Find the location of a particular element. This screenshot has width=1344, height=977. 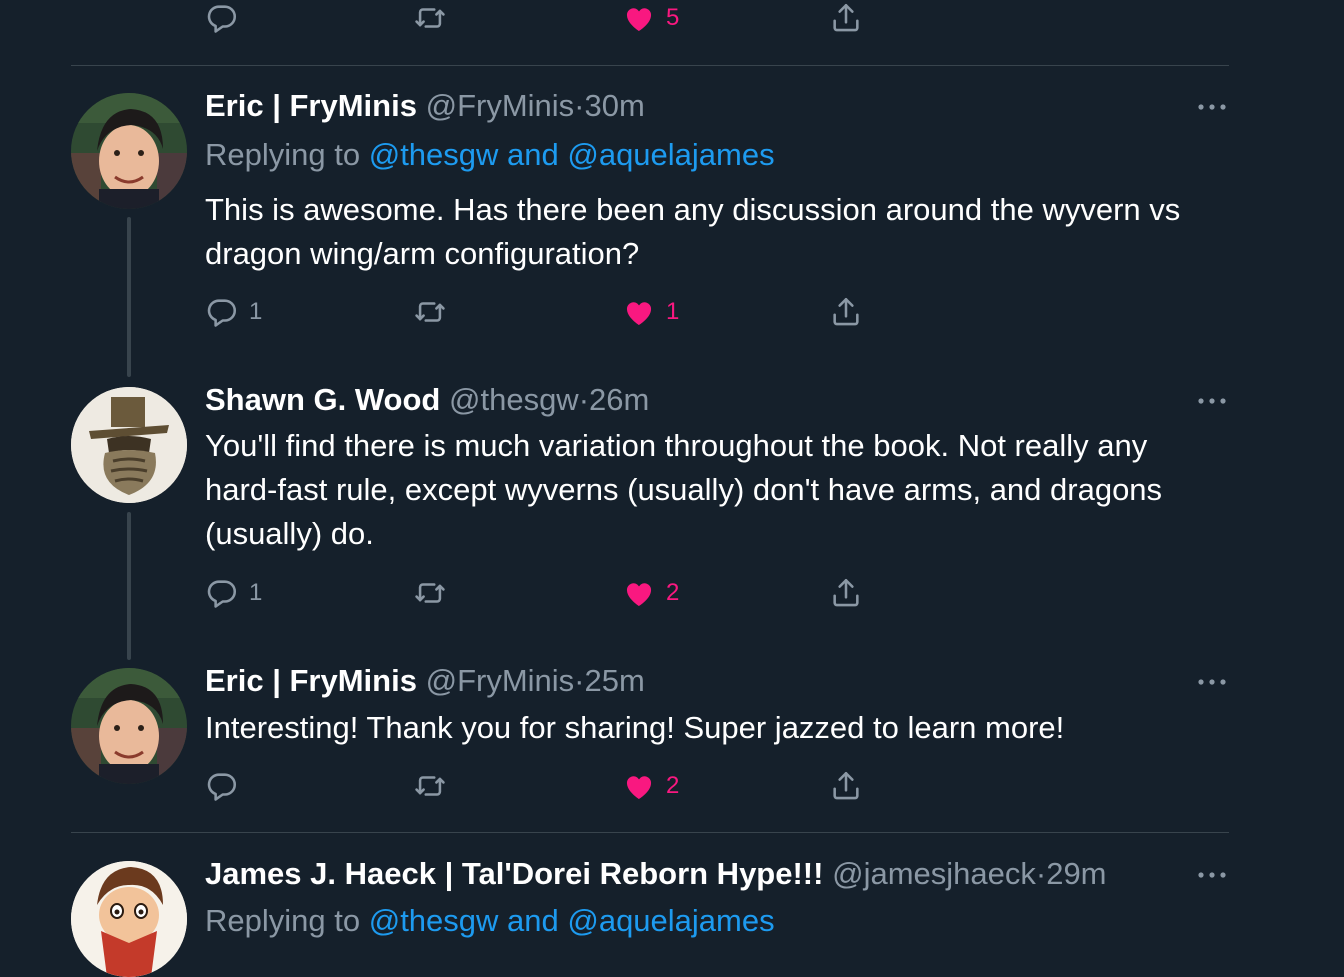

tweet-header: Shawn G. Wood @thesgw·26m is located at coordinates (427, 400).